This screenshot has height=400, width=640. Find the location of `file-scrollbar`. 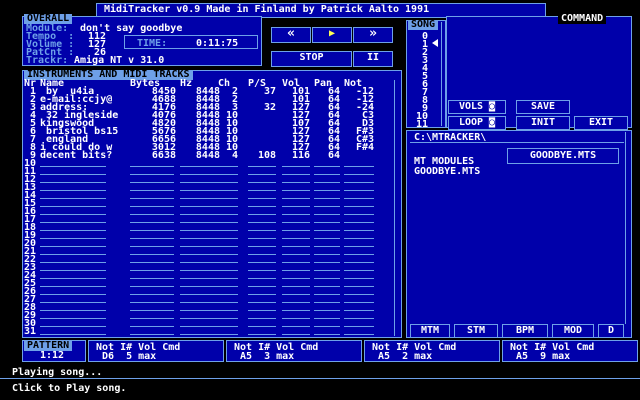

file-scrollbar is located at coordinates (628, 228).